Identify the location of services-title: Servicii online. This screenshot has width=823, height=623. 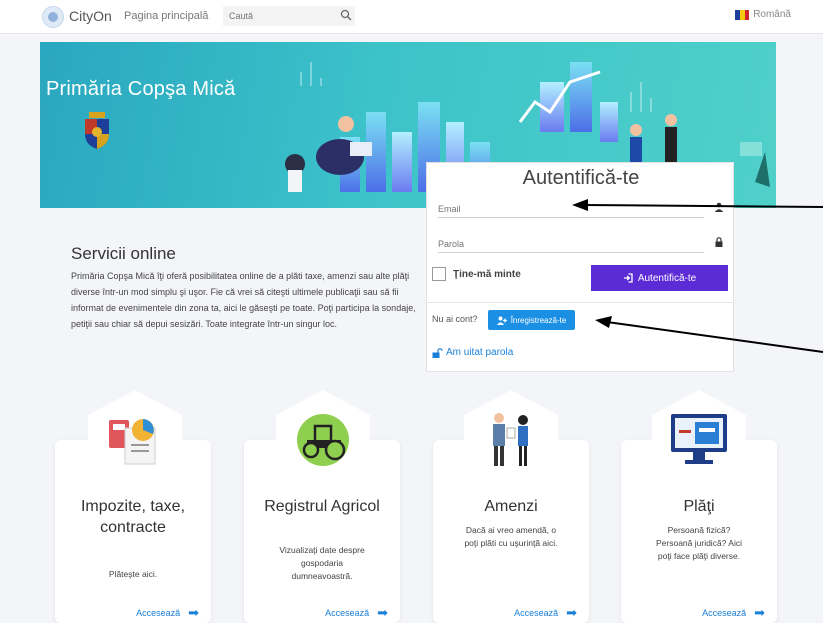
(123, 253).